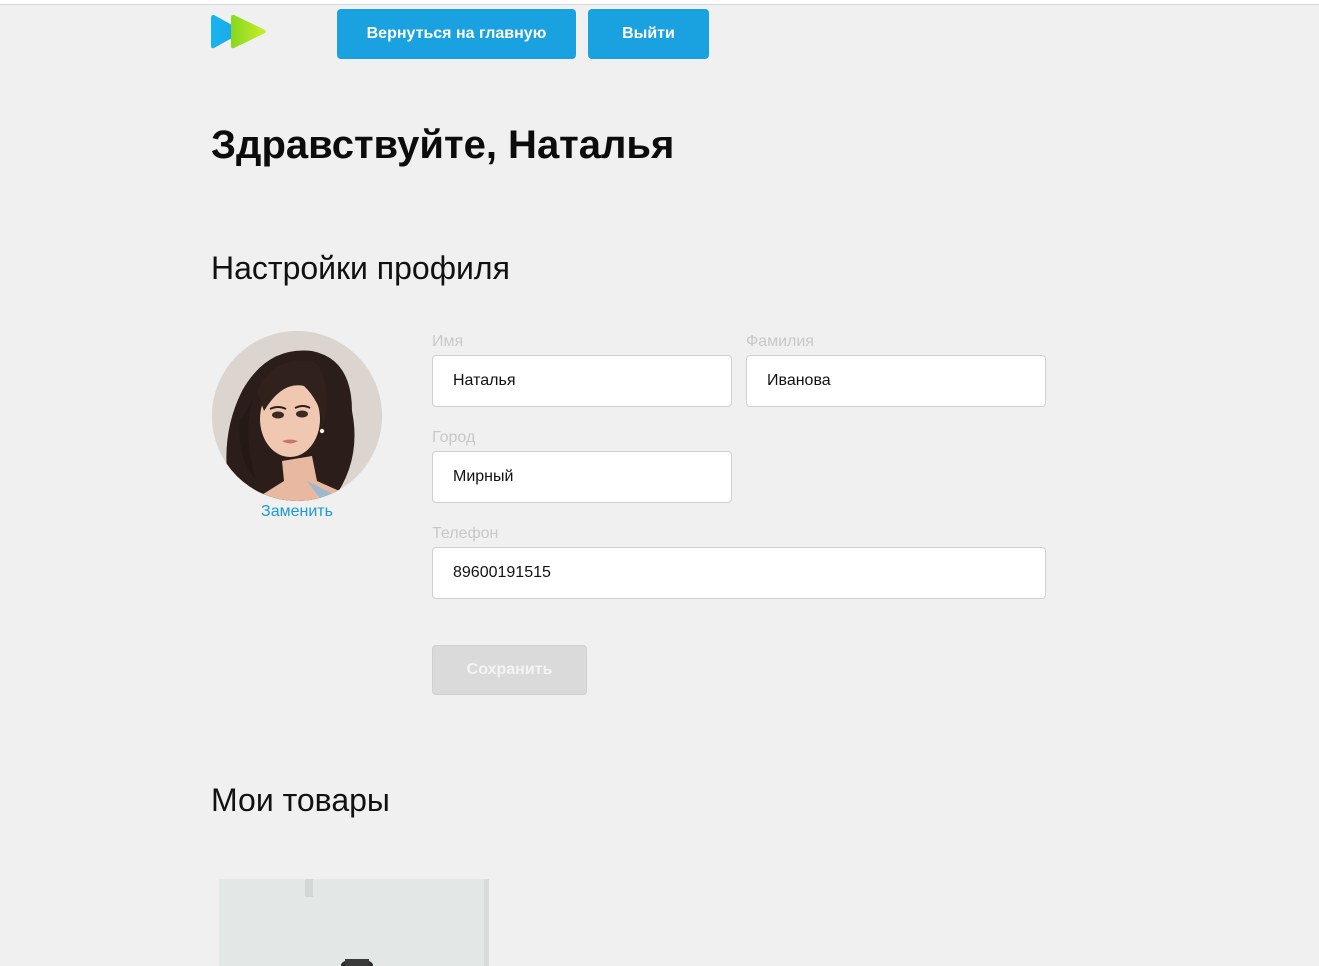  Describe the element at coordinates (354, 922) in the screenshot. I see `product-image` at that location.